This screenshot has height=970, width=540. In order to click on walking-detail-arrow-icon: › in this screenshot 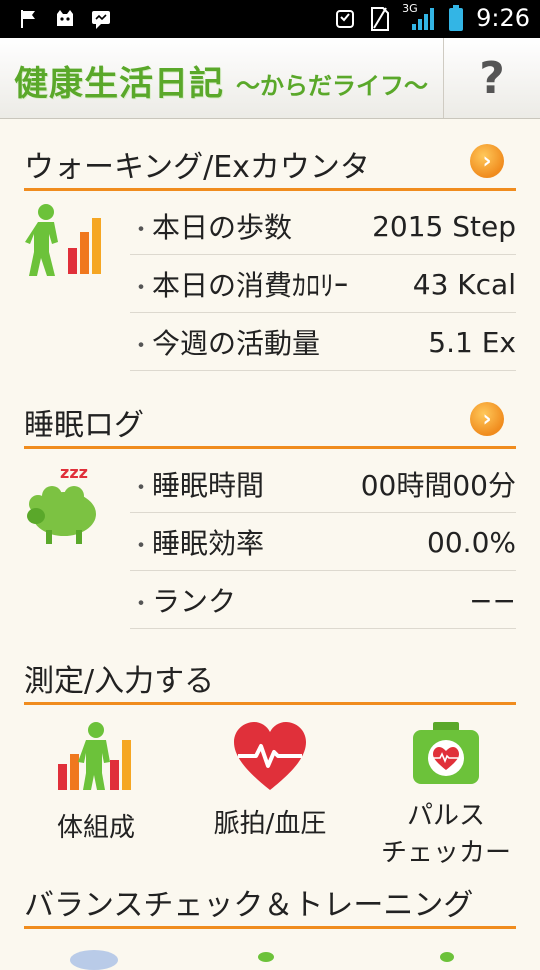, I will do `click(487, 161)`.